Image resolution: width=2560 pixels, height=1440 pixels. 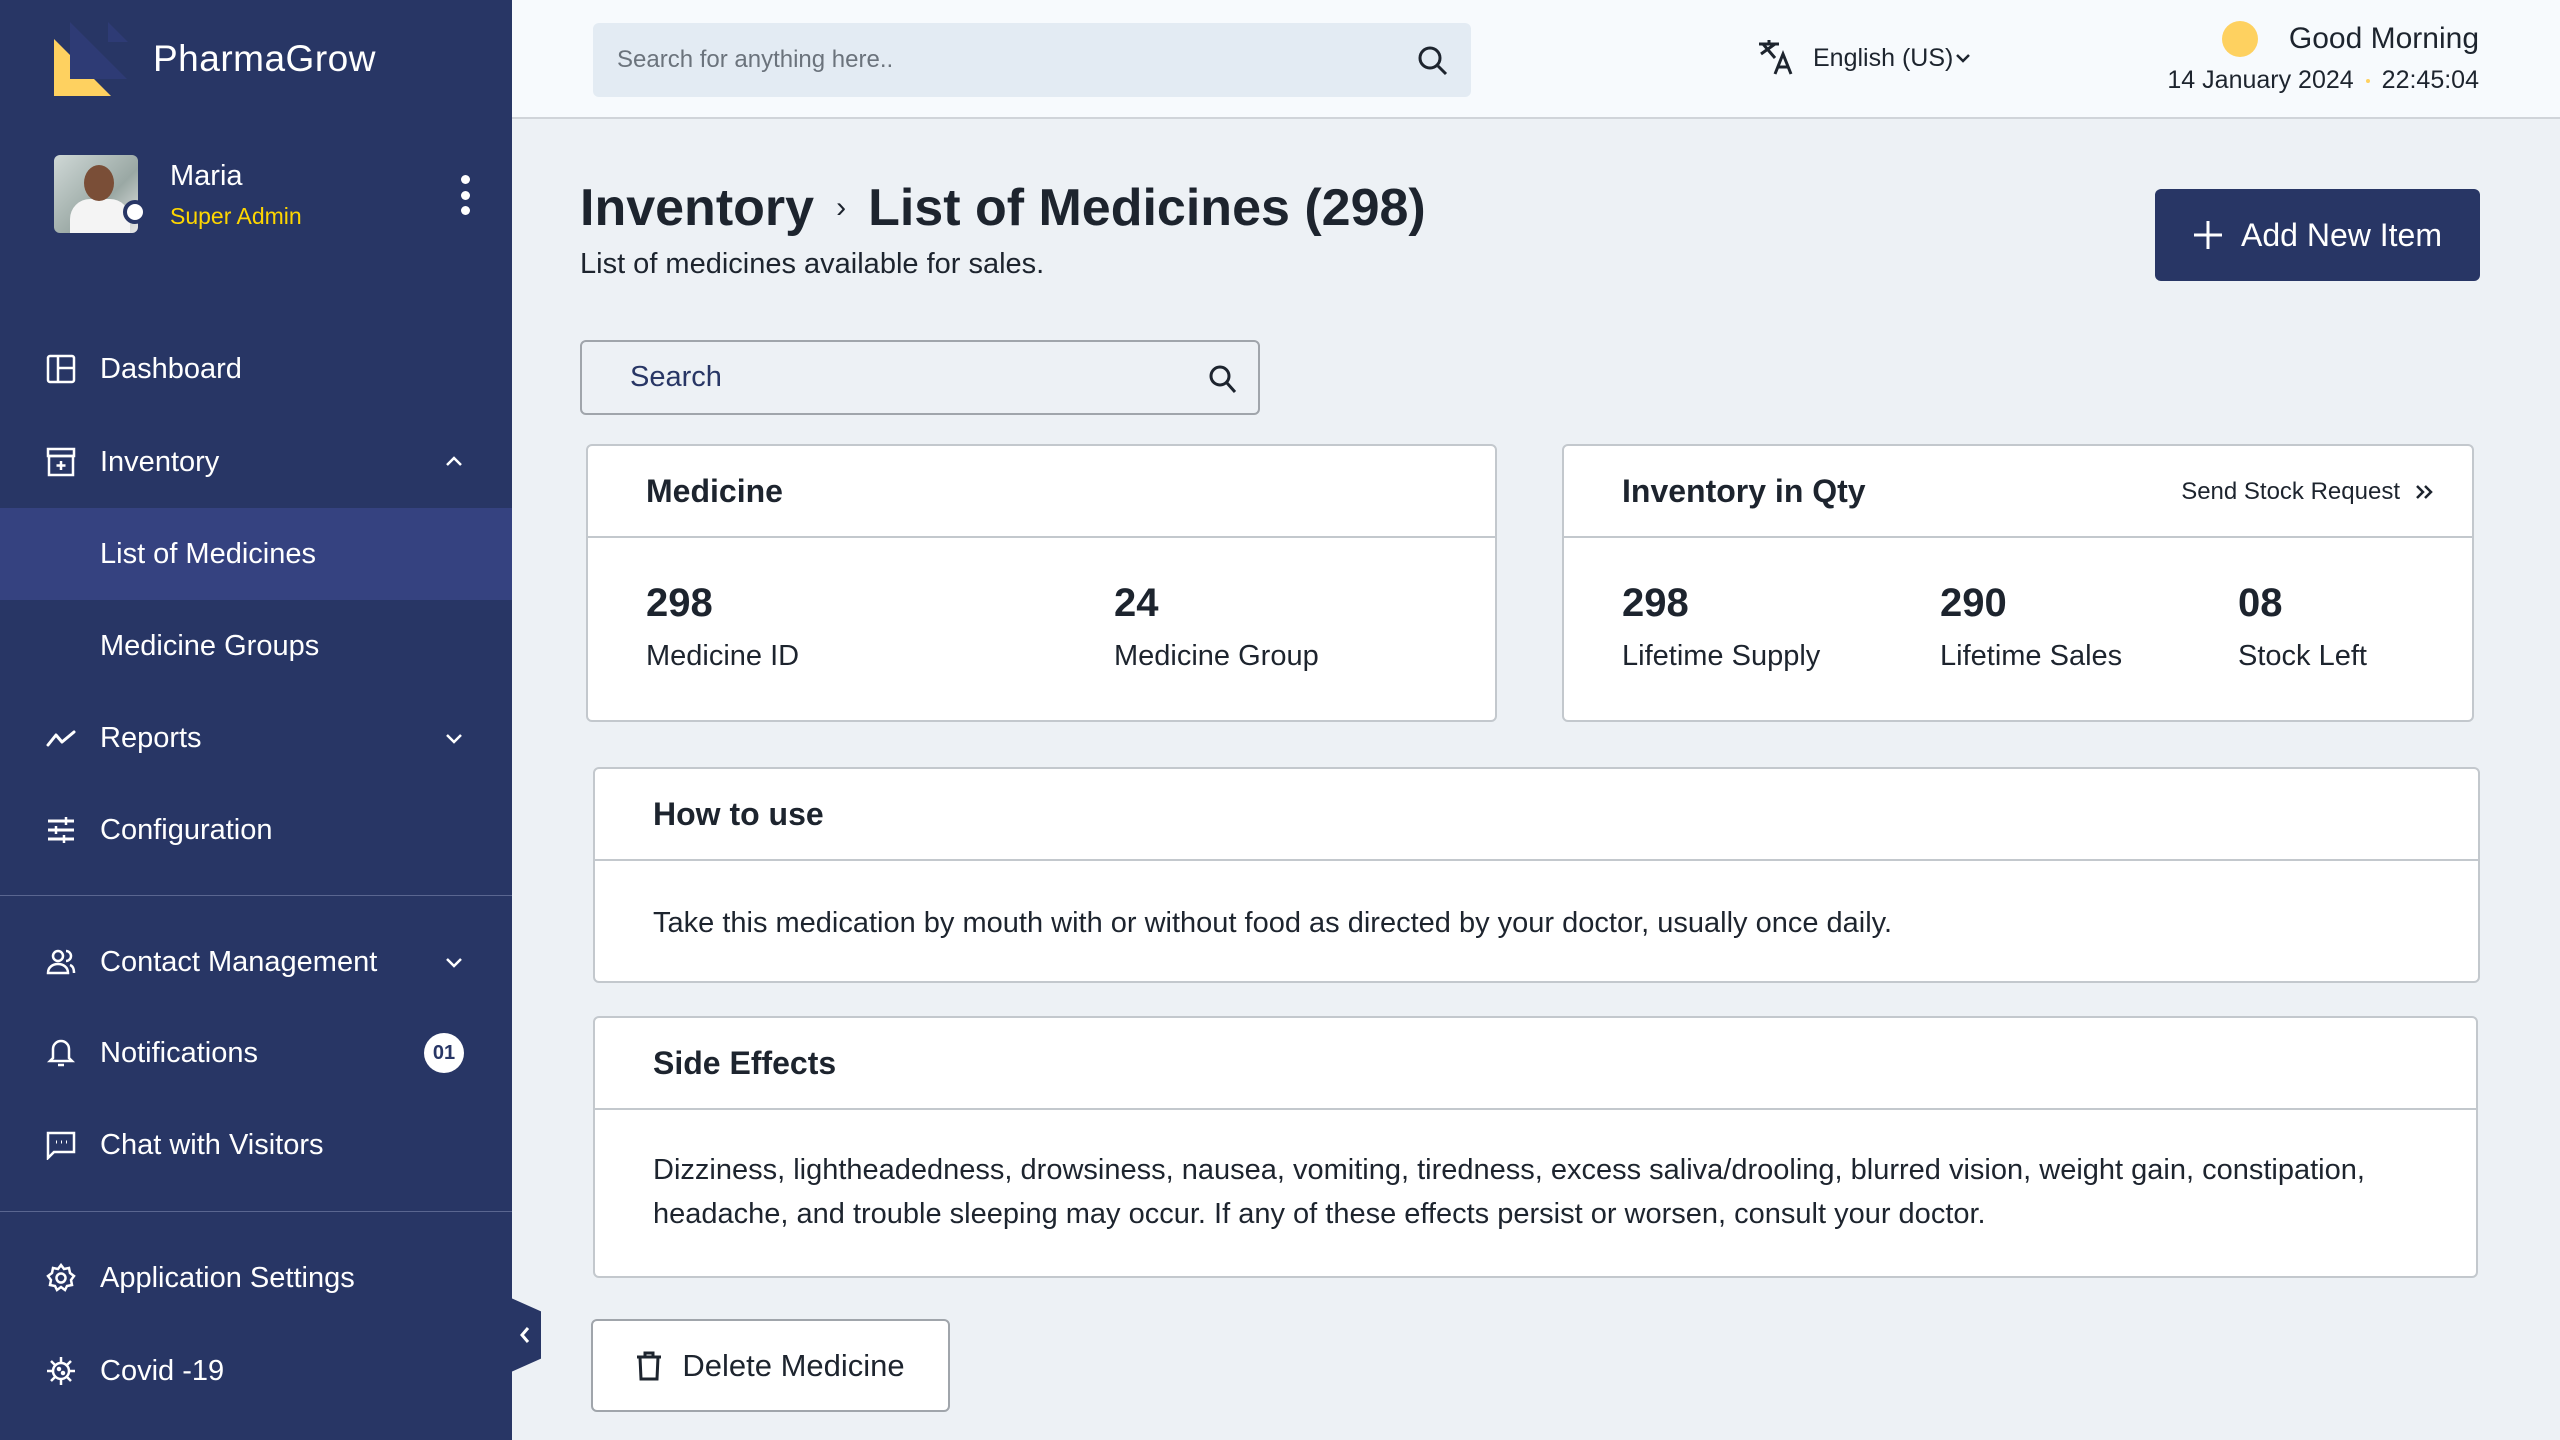 What do you see at coordinates (2424, 492) in the screenshot?
I see `double-chevron-right-icon` at bounding box center [2424, 492].